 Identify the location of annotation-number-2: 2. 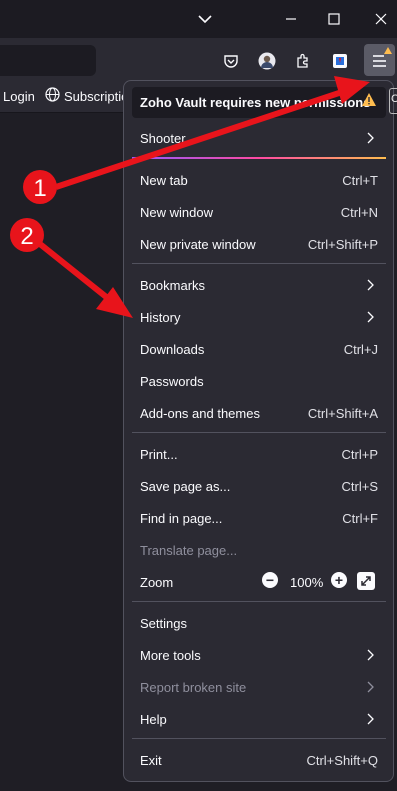
(26, 236).